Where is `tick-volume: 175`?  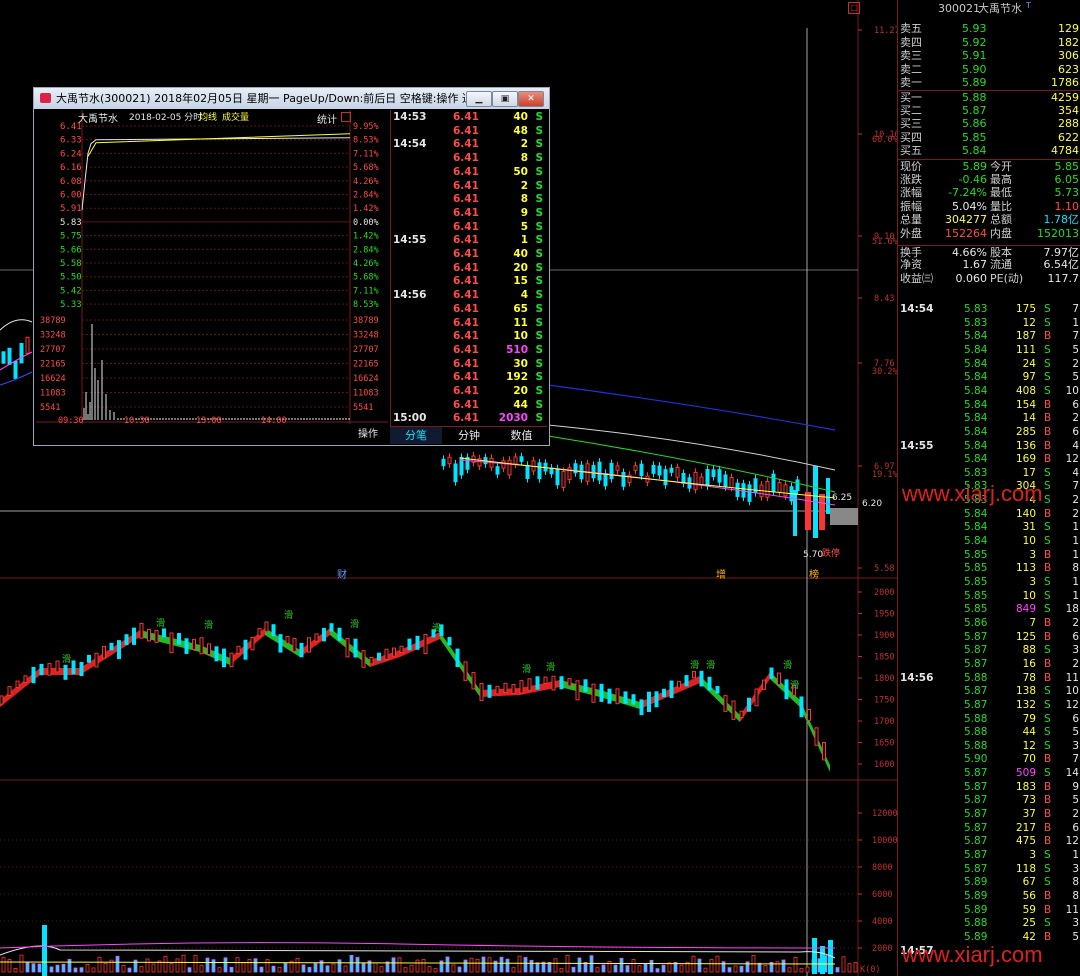
tick-volume: 175 is located at coordinates (1025, 309).